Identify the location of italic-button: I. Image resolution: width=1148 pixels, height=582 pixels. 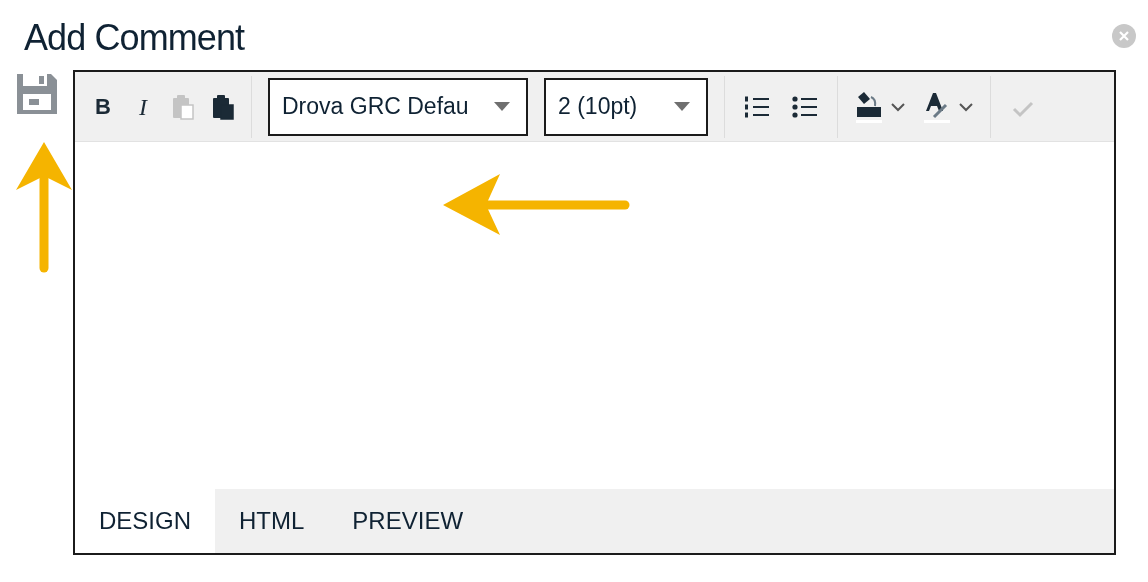
(143, 106).